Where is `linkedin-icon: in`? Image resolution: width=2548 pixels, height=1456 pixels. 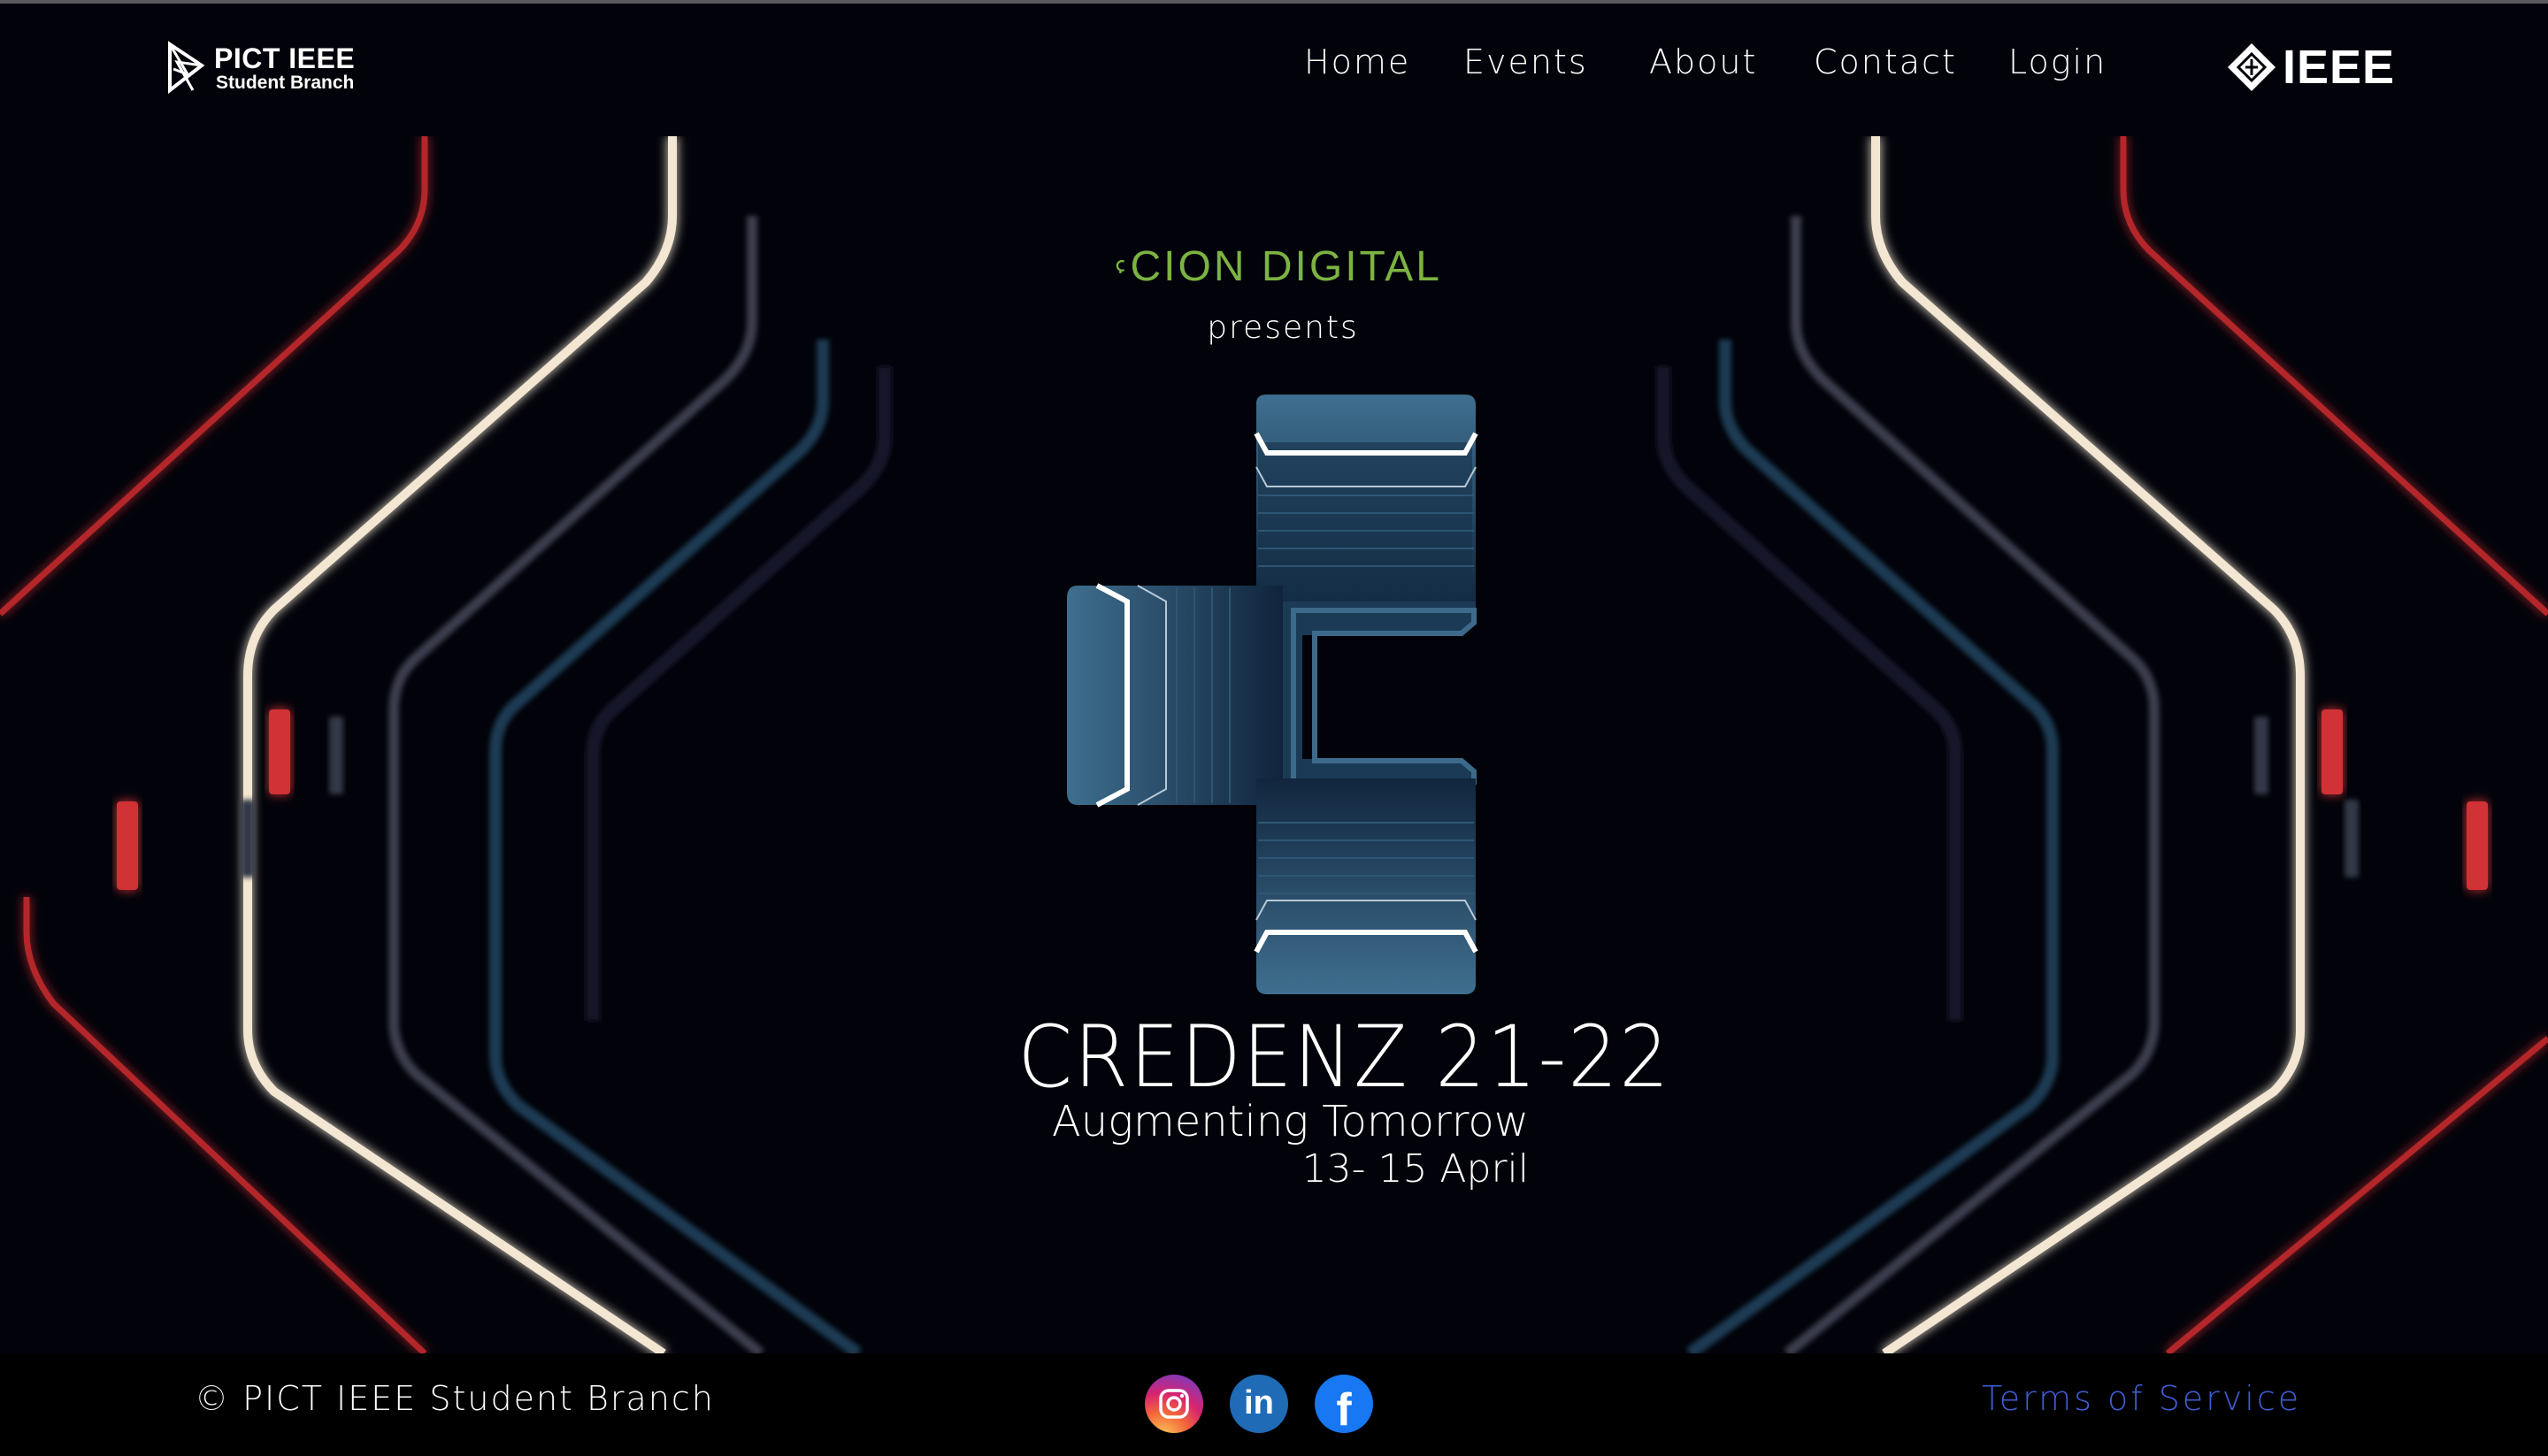 linkedin-icon: in is located at coordinates (1259, 1404).